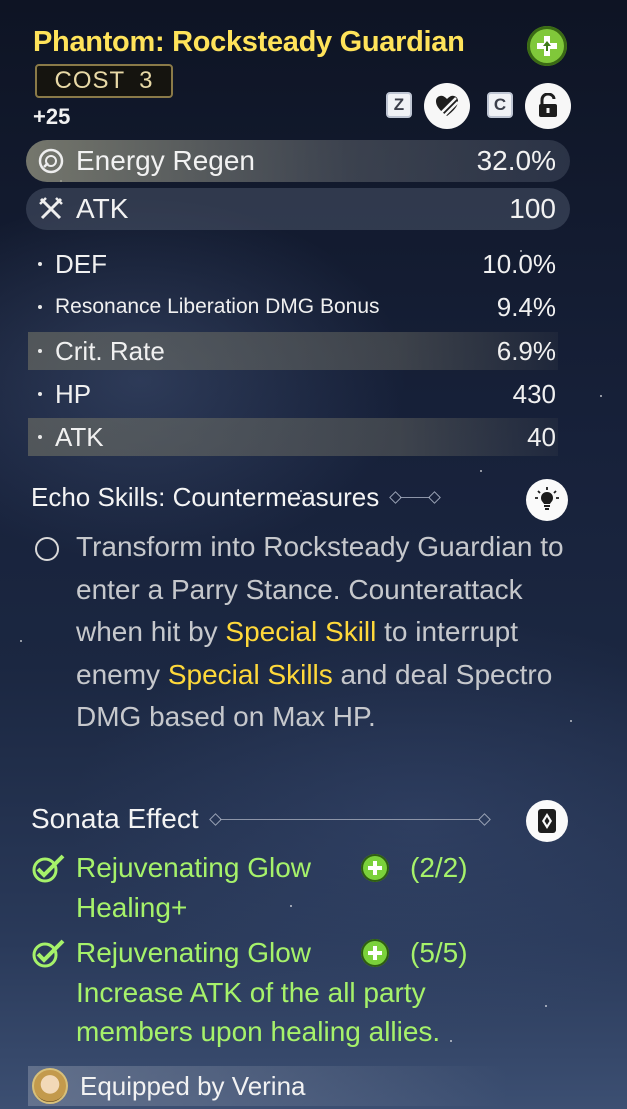 The width and height of the screenshot is (627, 1109). What do you see at coordinates (47, 549) in the screenshot?
I see `skill-bullet-circle` at bounding box center [47, 549].